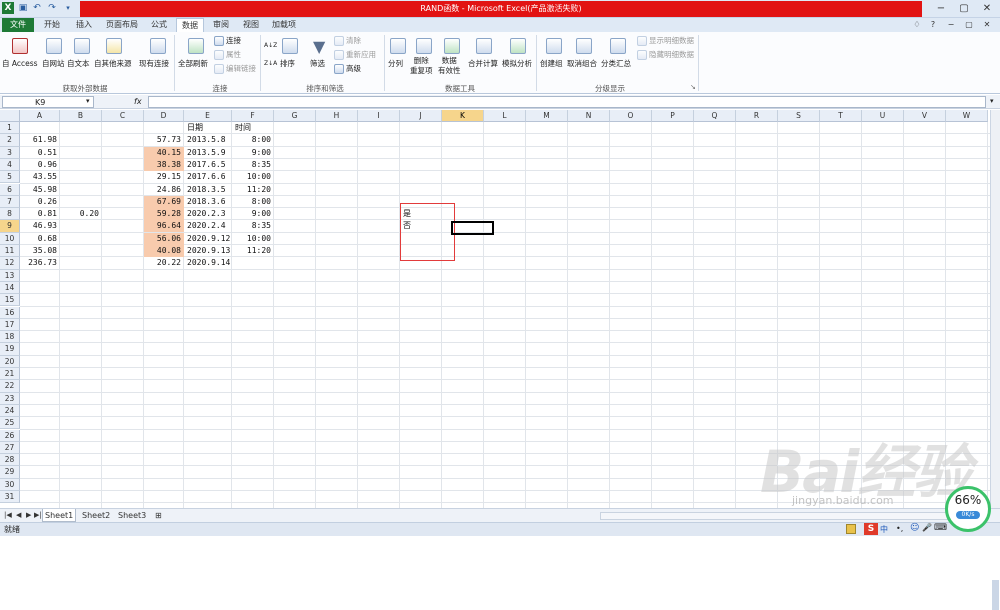 The height and width of the screenshot is (610, 1000). I want to click on maximize-button: ▢, so click(964, 8).